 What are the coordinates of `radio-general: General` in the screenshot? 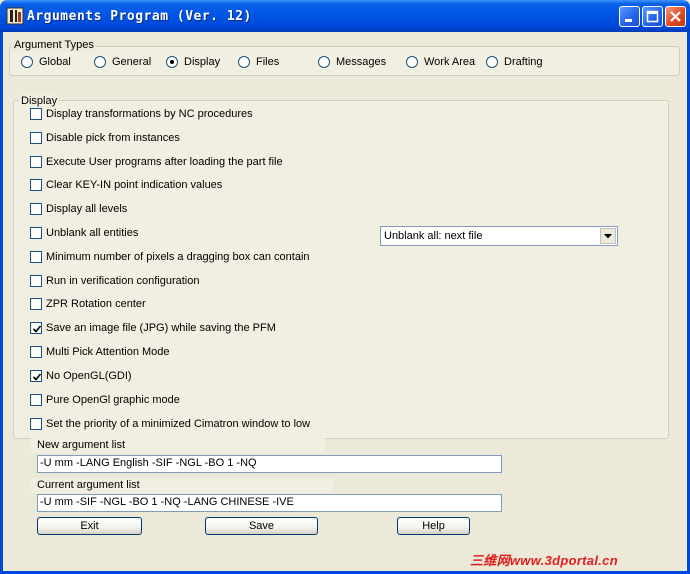 It's located at (122, 62).